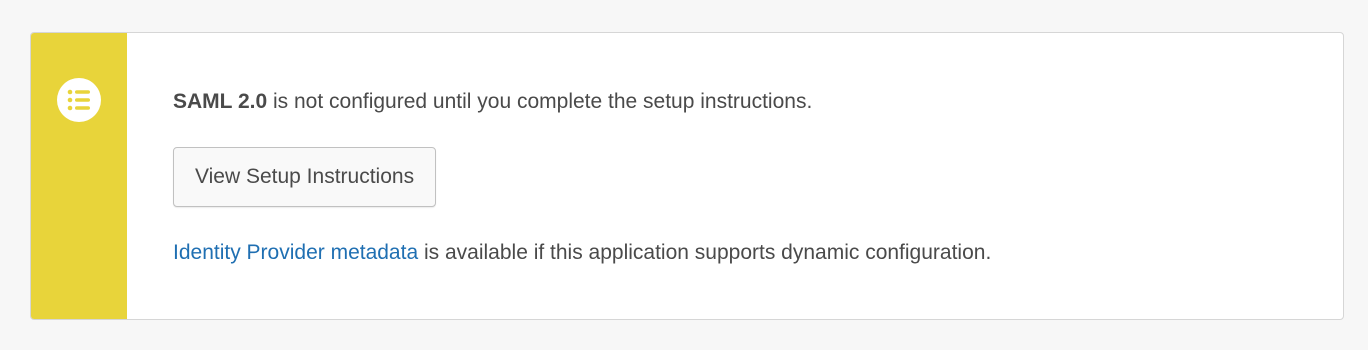 The height and width of the screenshot is (350, 1368). I want to click on view-setup-instructions-button: View Setup Instructions, so click(305, 177).